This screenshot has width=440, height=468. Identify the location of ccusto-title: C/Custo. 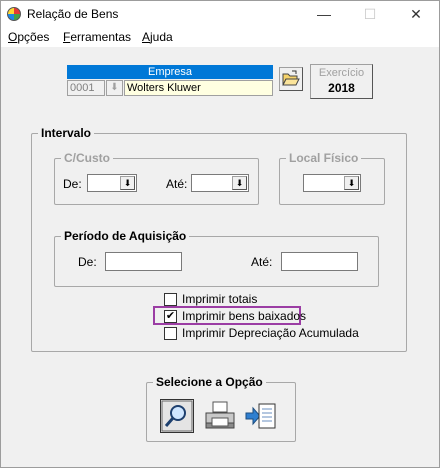
(87, 158).